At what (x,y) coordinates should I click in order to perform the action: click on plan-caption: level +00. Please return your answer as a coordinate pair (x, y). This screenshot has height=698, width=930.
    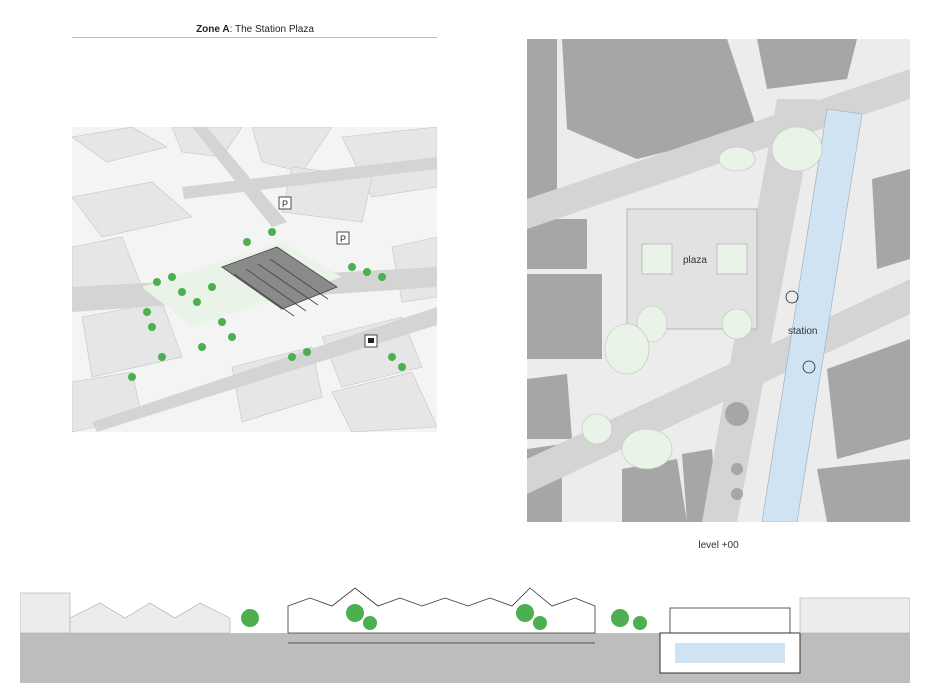
    Looking at the image, I should click on (718, 545).